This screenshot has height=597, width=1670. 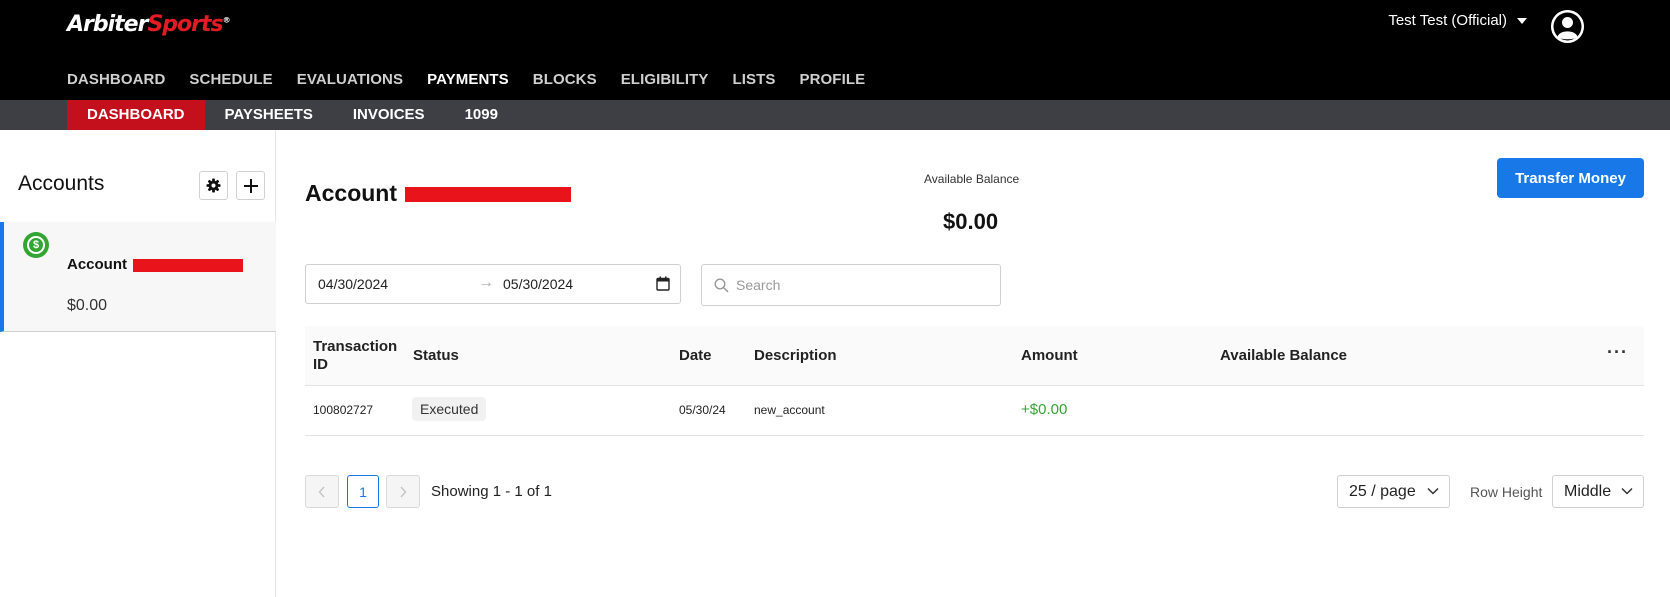 I want to click on nav-payments: PAYMENTS, so click(x=468, y=79).